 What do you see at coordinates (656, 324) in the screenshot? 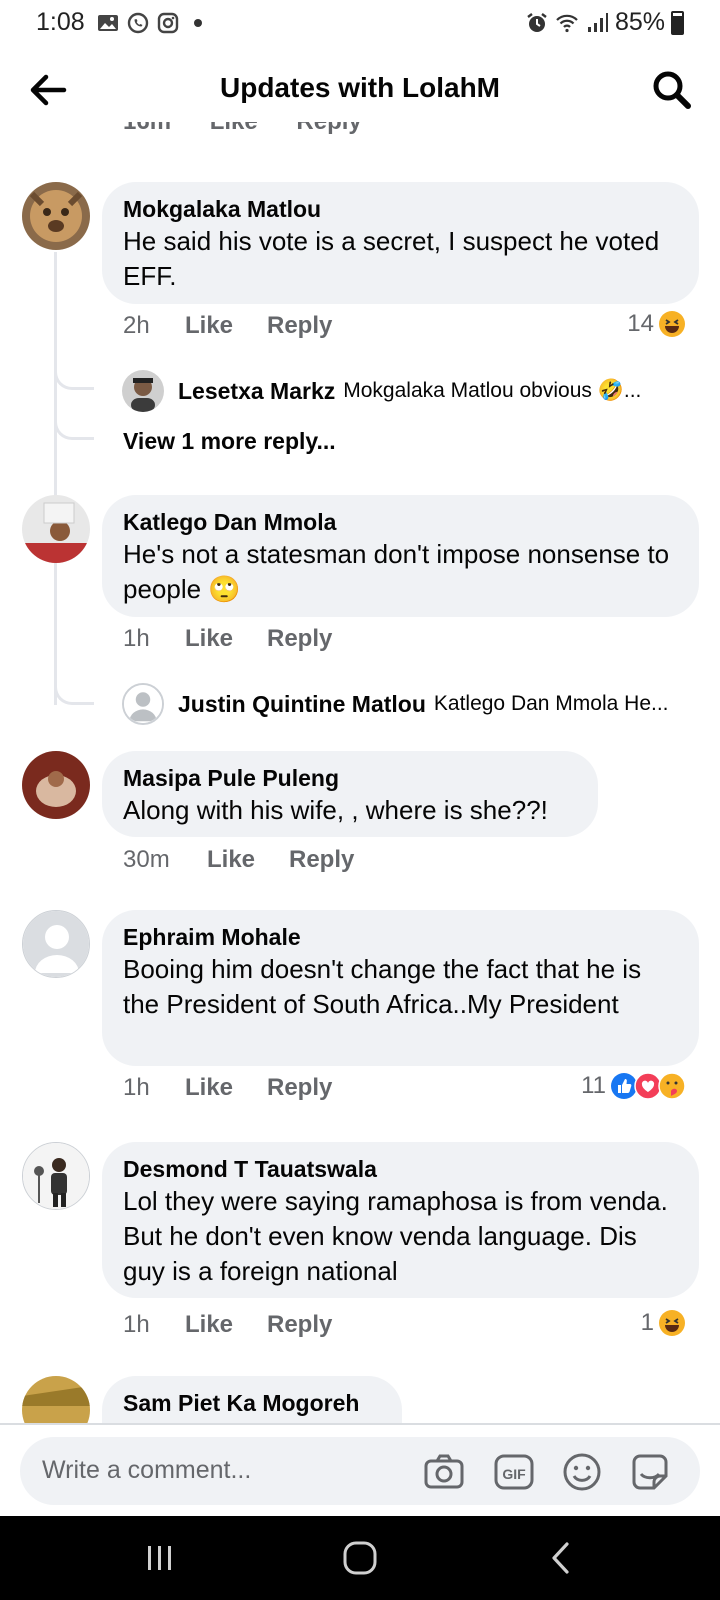
I see `reaction-summary: 14` at bounding box center [656, 324].